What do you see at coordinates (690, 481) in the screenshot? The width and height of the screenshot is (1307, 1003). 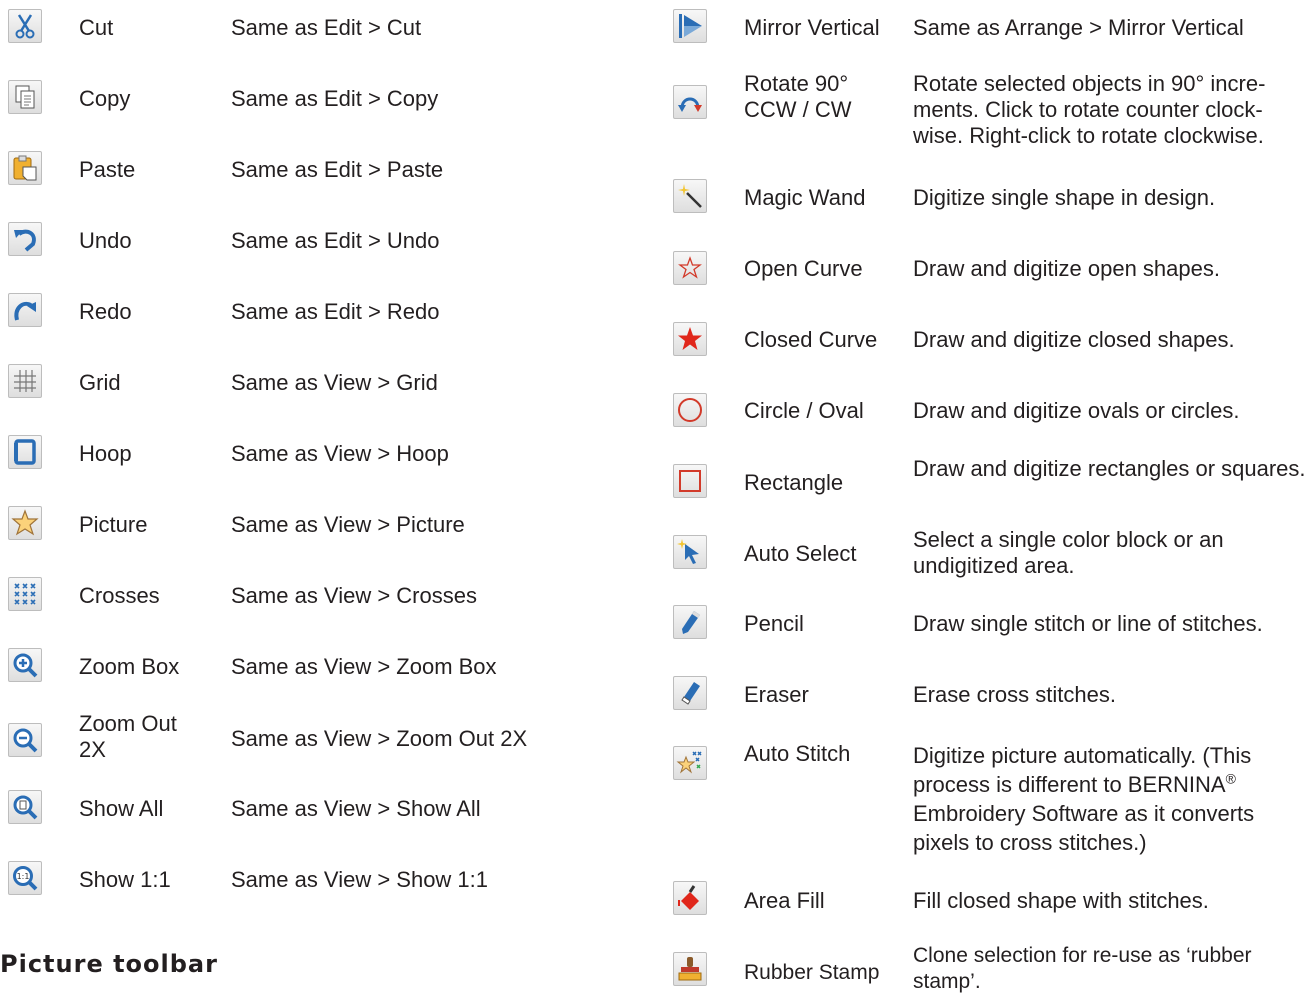 I see `rectangle-icon` at bounding box center [690, 481].